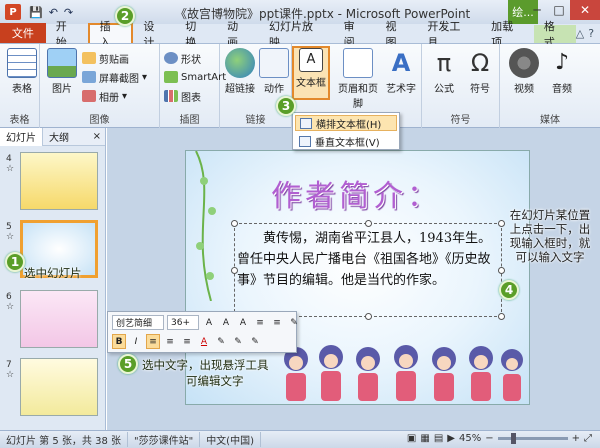 The image size is (600, 448). I want to click on tab-developer: 开发工具, so click(449, 34).